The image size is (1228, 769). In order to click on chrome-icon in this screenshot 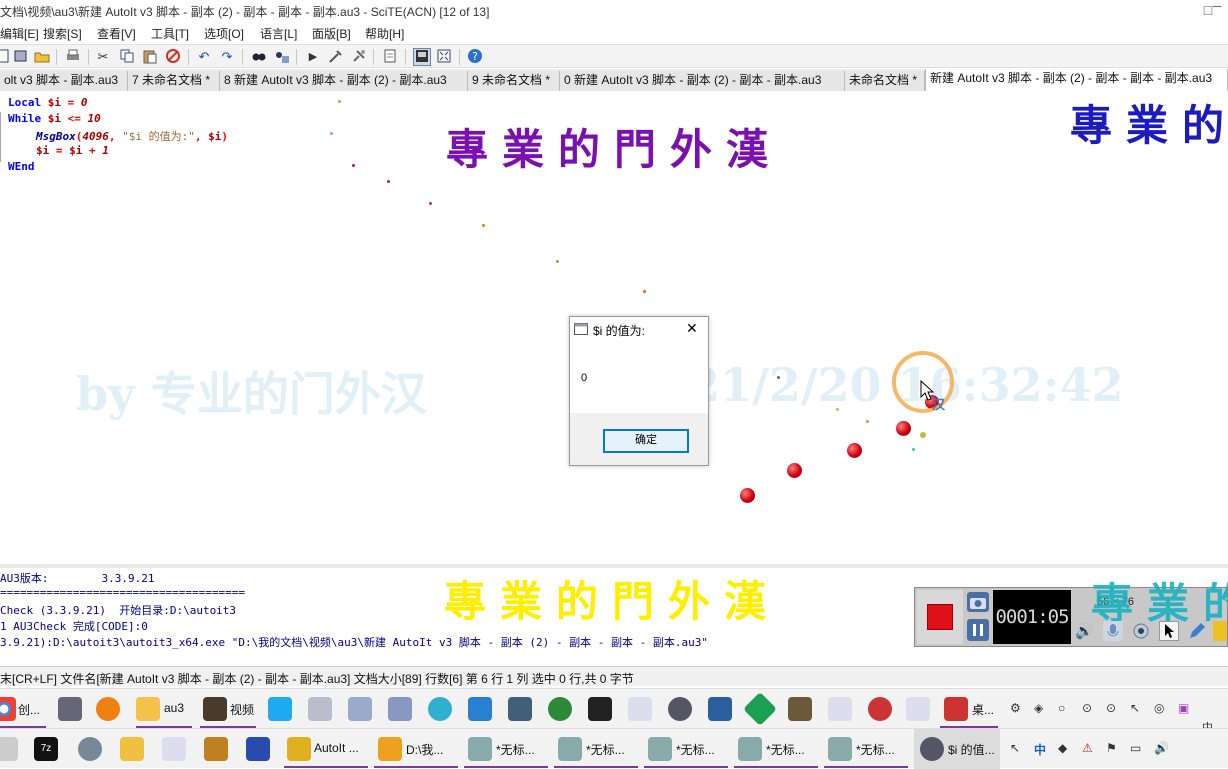, I will do `click(8, 709)`.